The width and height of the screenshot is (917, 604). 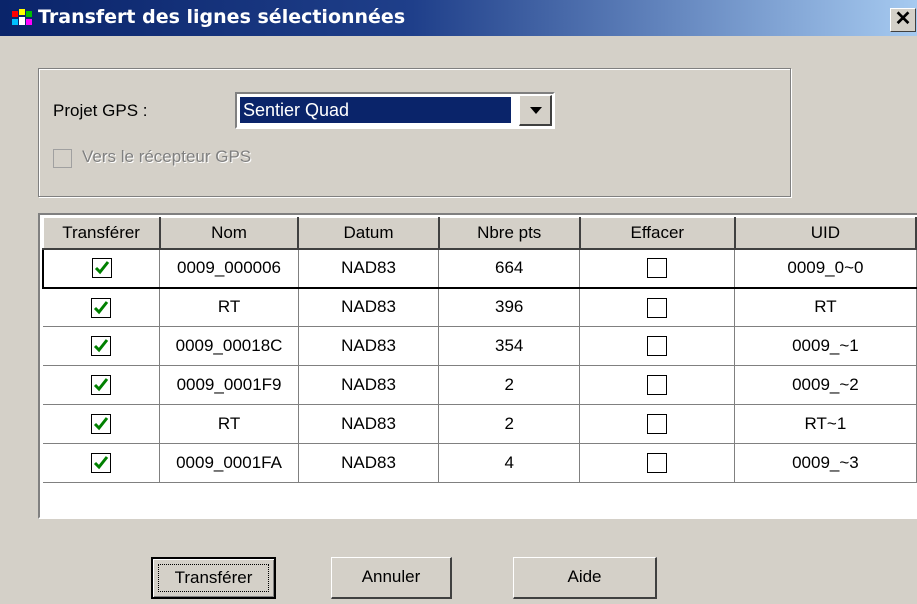 What do you see at coordinates (22, 17) in the screenshot?
I see `app-icon` at bounding box center [22, 17].